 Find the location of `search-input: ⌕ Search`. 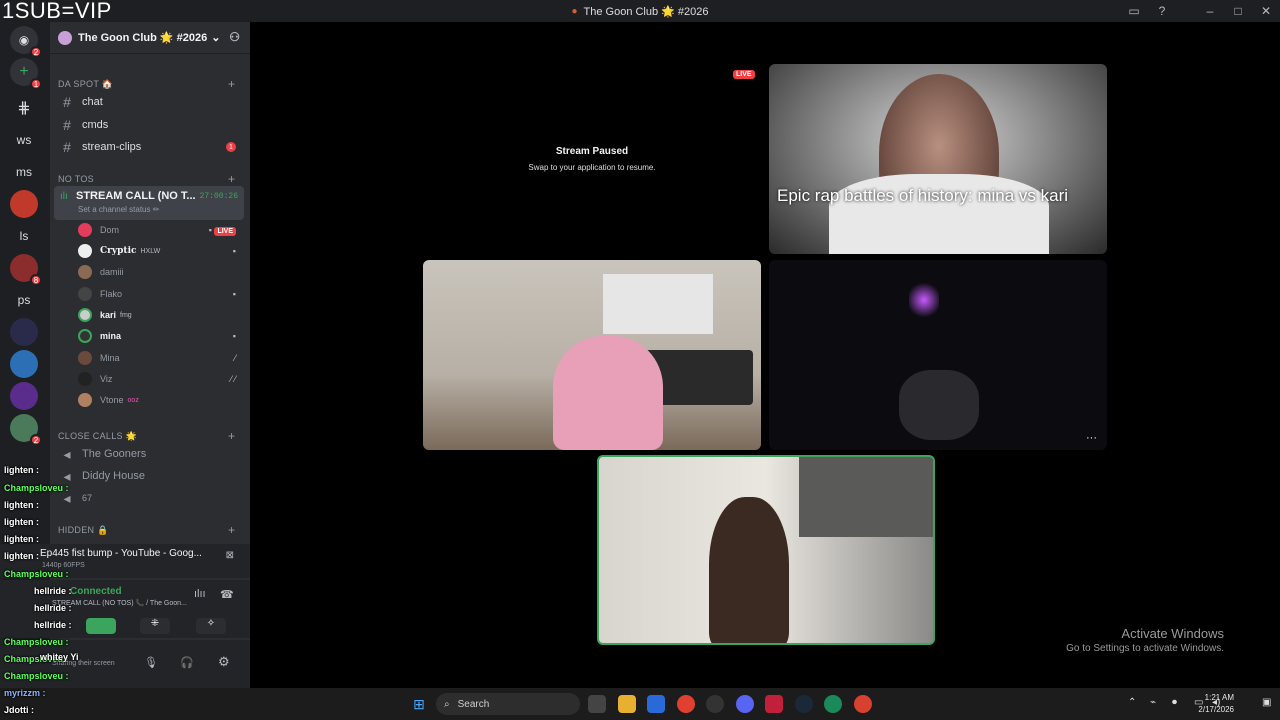

search-input: ⌕ Search is located at coordinates (508, 704).